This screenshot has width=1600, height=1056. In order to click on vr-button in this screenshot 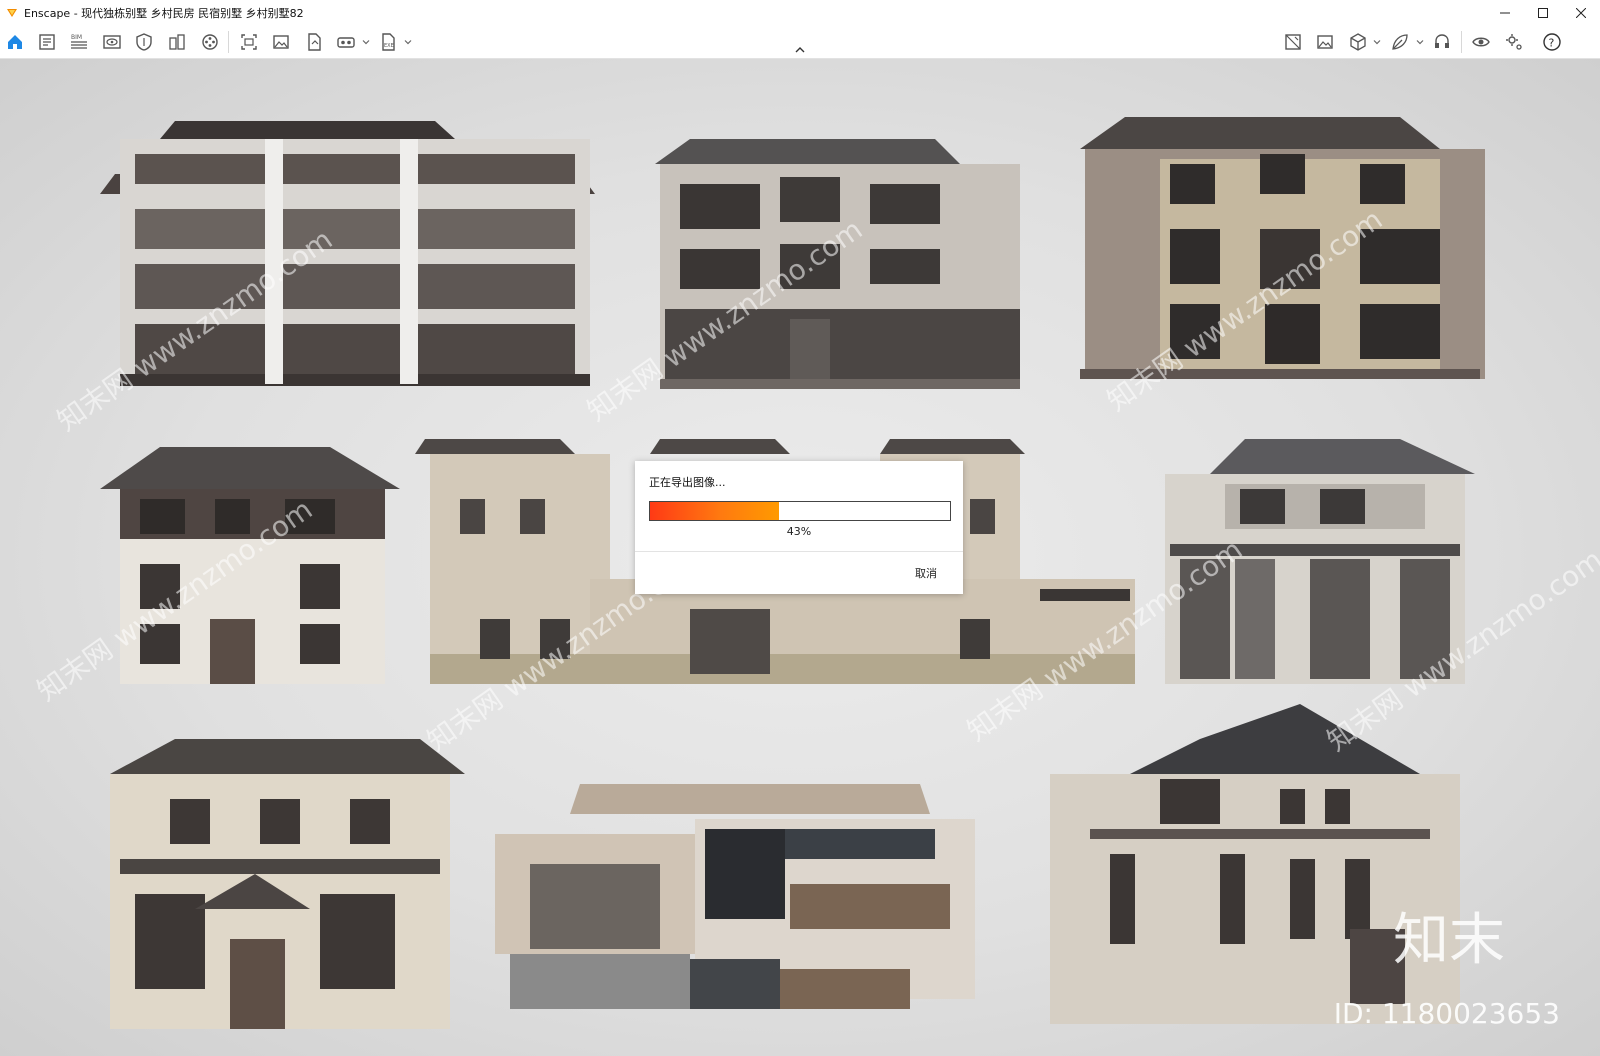, I will do `click(346, 42)`.